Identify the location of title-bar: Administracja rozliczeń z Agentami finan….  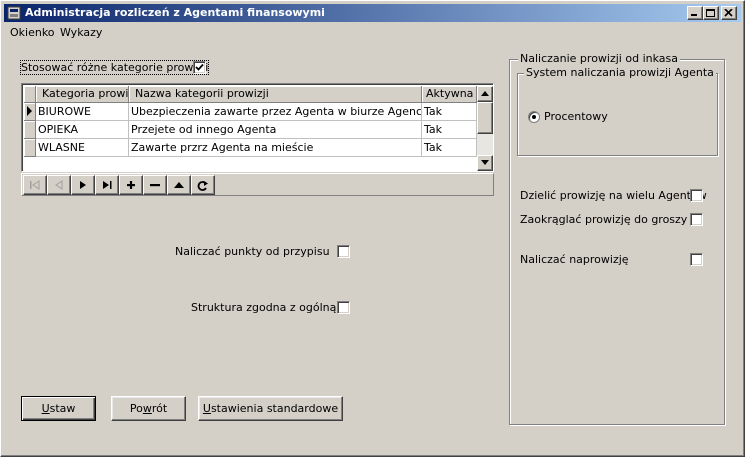
(372, 13).